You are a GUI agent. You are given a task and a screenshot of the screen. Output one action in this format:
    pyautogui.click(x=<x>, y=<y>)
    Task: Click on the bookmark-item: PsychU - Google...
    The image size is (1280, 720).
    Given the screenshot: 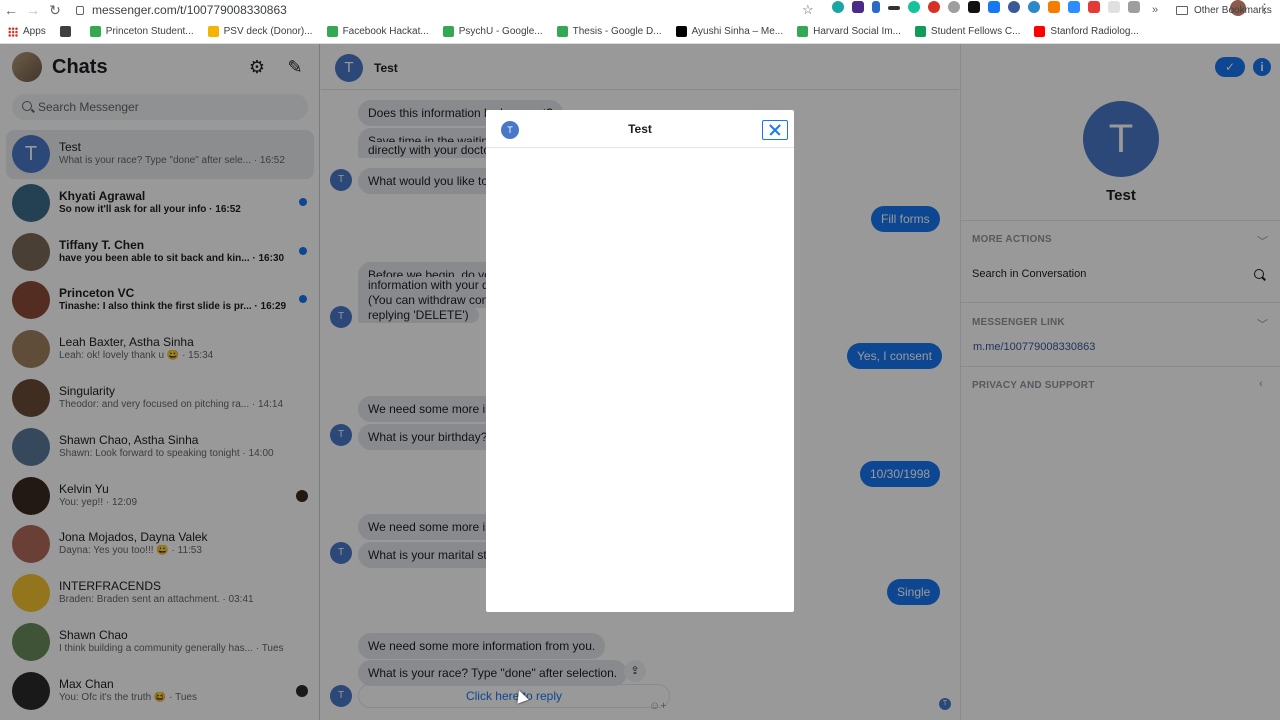 What is the action you would take?
    pyautogui.click(x=492, y=31)
    